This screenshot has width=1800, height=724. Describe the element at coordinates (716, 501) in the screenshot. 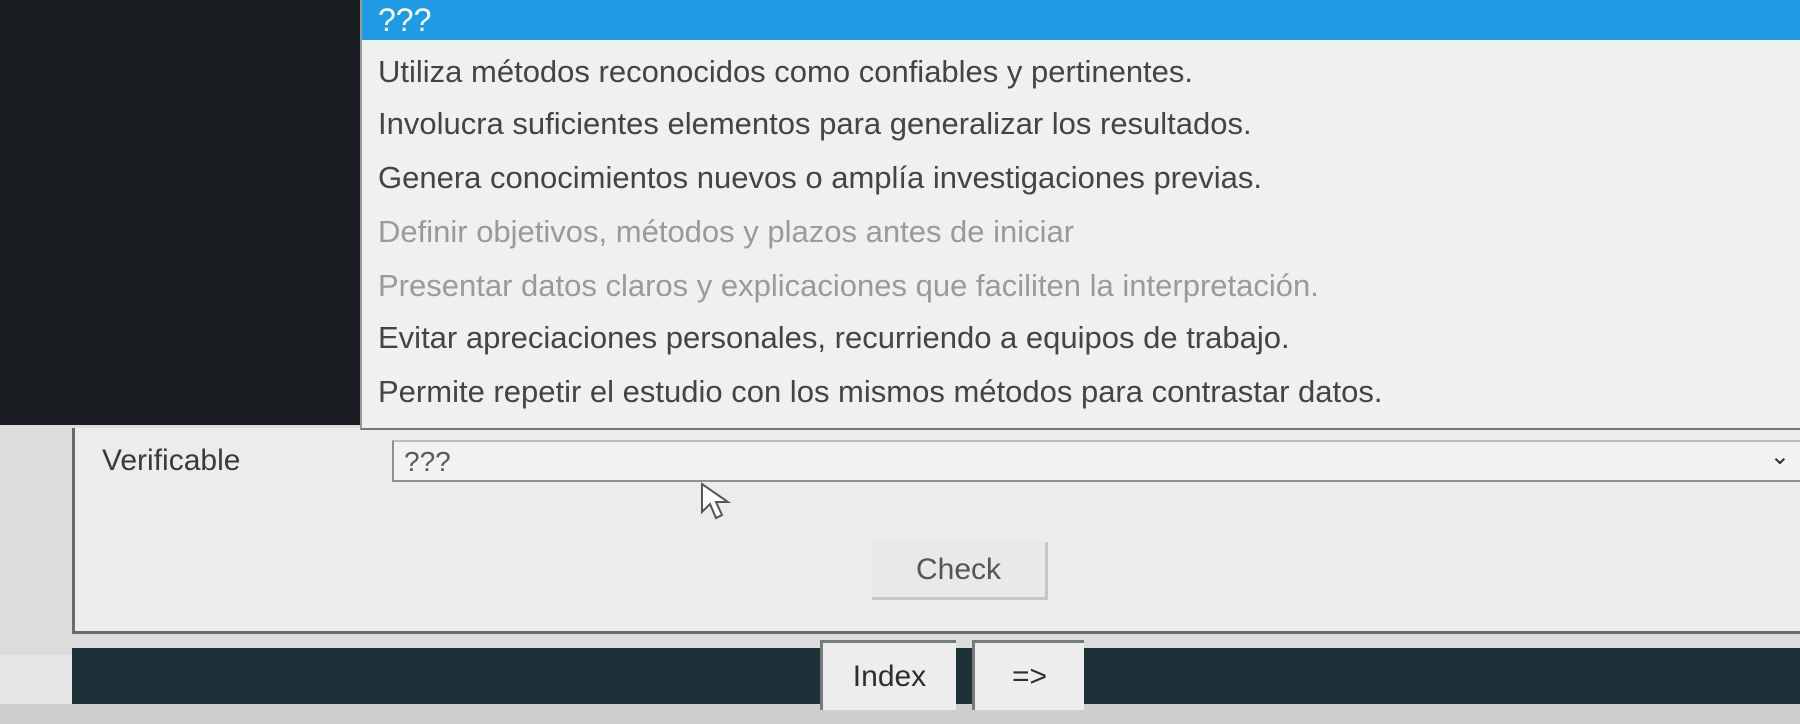

I see `mouse-cursor-icon` at that location.